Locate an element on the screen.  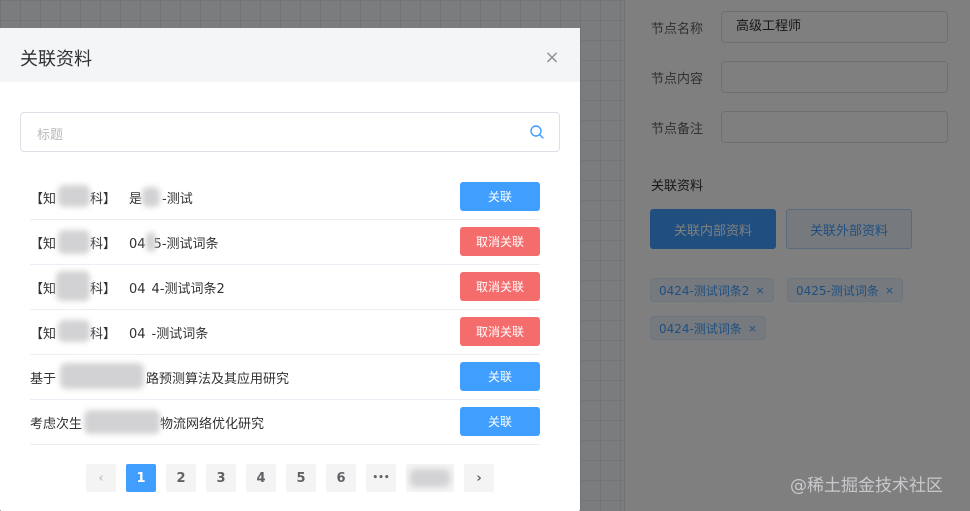
page-button-1: 1 is located at coordinates (141, 478).